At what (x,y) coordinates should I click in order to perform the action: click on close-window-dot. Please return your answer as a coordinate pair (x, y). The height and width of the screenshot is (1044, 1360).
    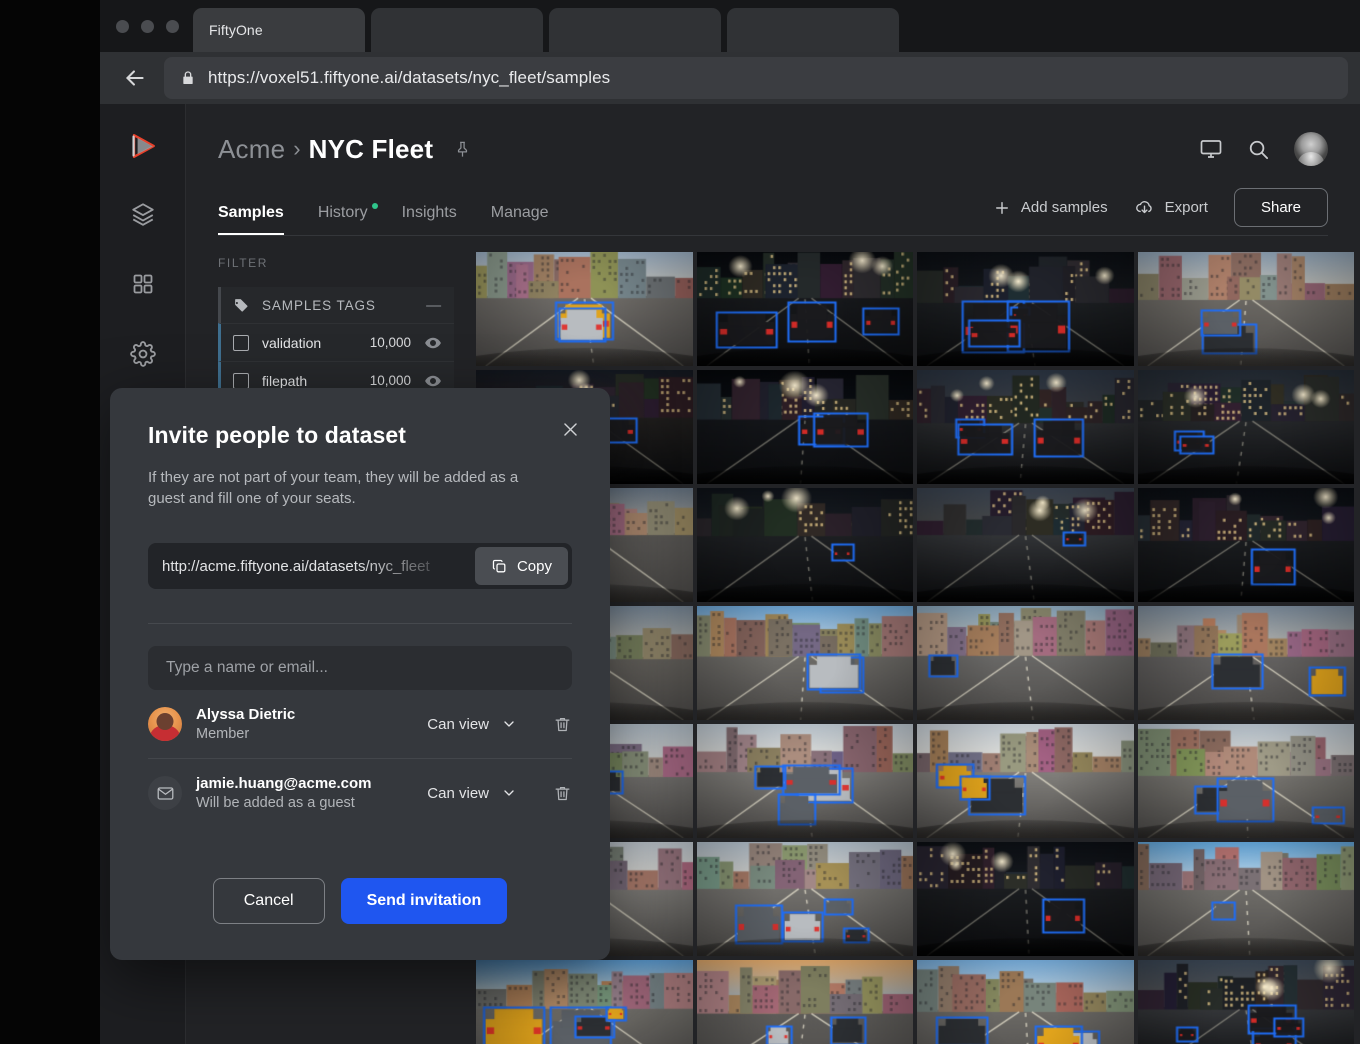
    Looking at the image, I should click on (122, 26).